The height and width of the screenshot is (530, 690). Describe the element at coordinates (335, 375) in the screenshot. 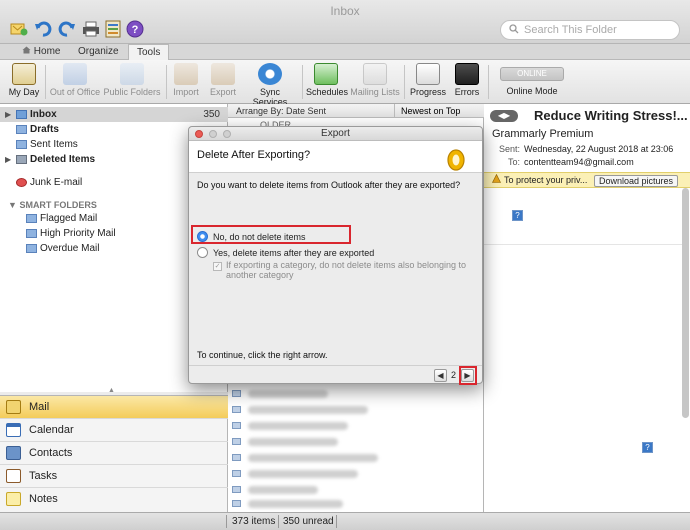

I see `dialog-navigation: ◀ 2 ▶` at that location.